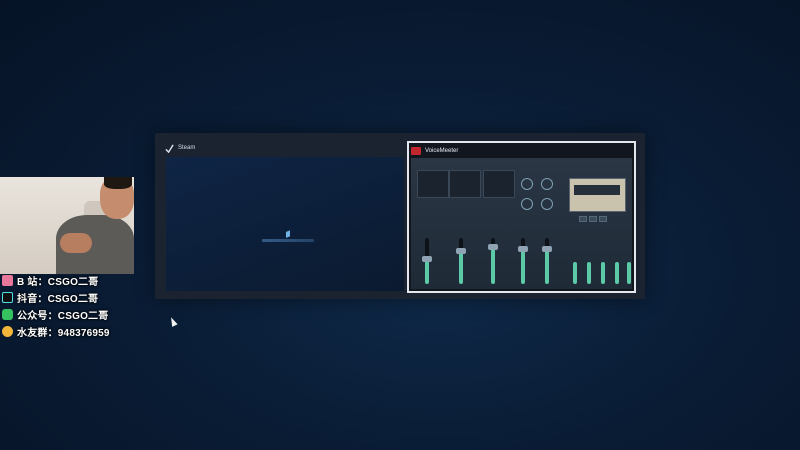 The height and width of the screenshot is (450, 800). What do you see at coordinates (169, 148) in the screenshot?
I see `steam-icon` at bounding box center [169, 148].